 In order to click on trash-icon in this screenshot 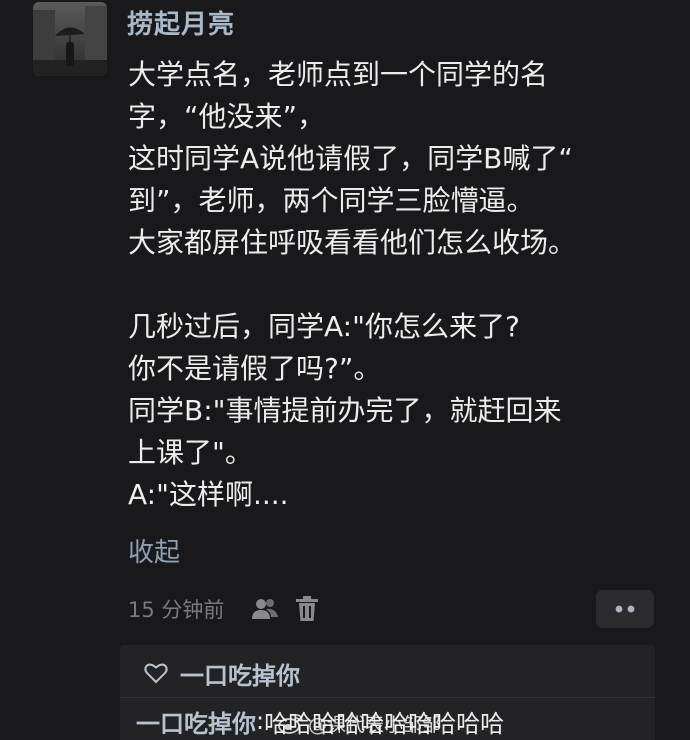, I will do `click(307, 609)`.